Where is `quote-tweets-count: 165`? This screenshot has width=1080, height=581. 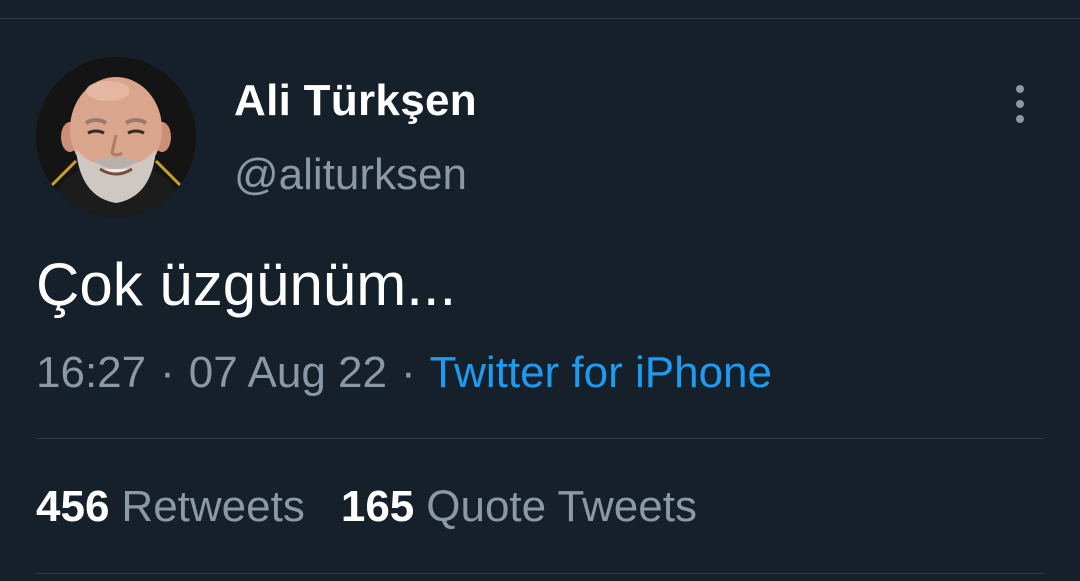
quote-tweets-count: 165 is located at coordinates (377, 506).